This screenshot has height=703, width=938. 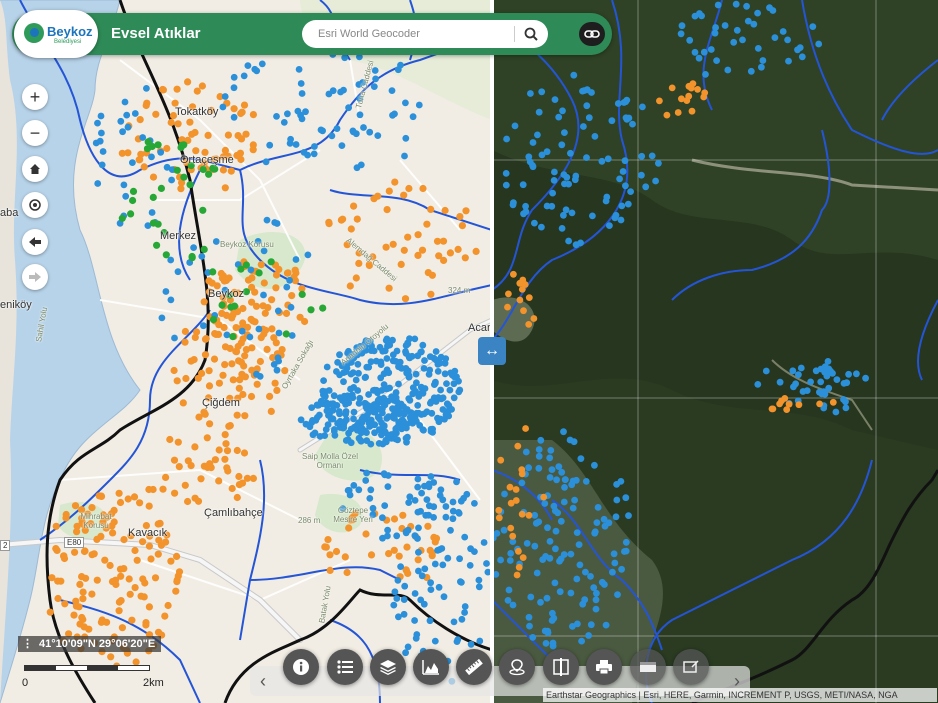 I want to click on coordinate-display: ⋮ 41°10'09"N 29°06'20"E, so click(x=90, y=644).